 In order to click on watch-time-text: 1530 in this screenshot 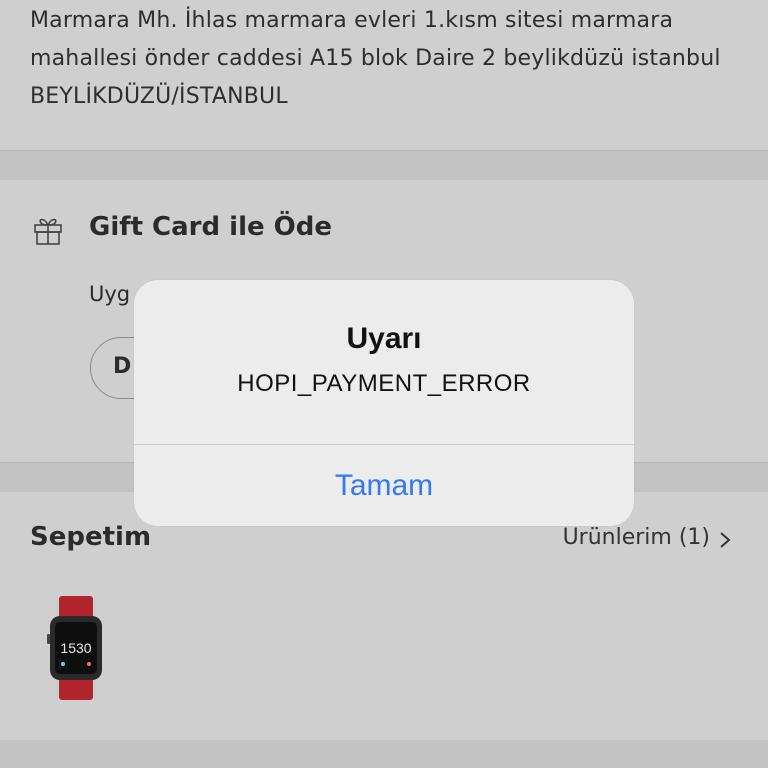, I will do `click(75, 648)`.